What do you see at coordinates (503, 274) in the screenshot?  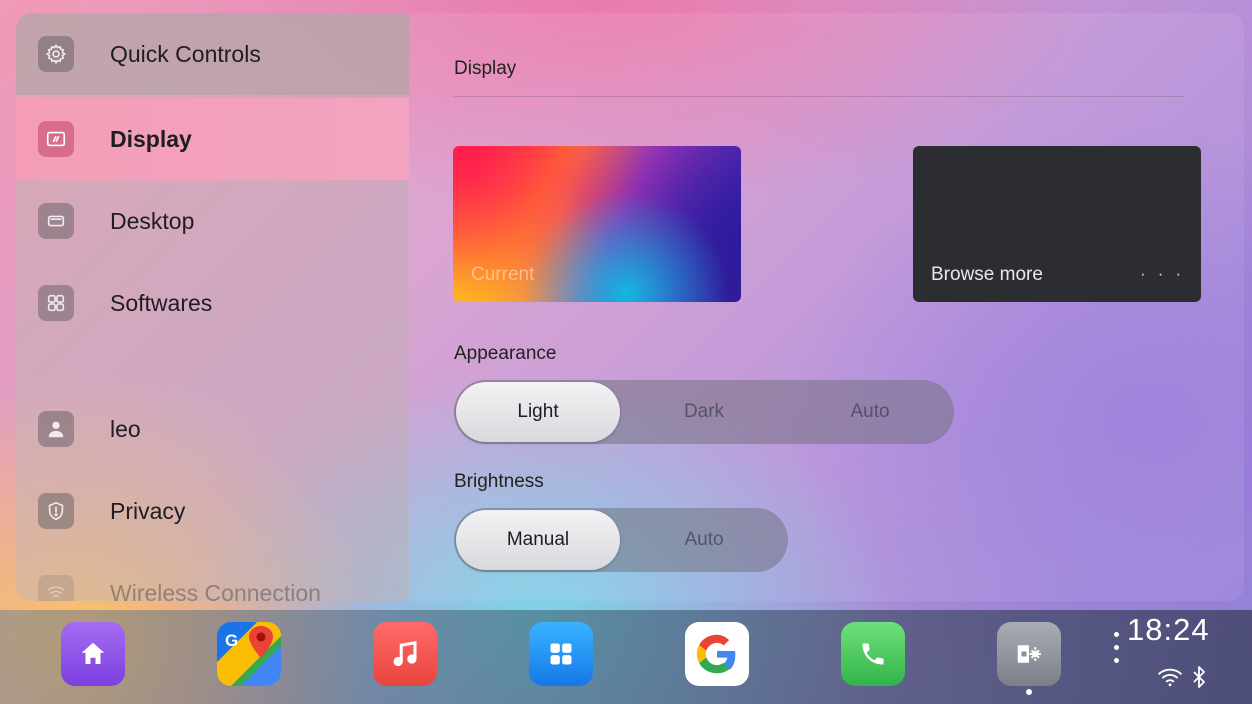 I see `wallpaper-current-label: Current` at bounding box center [503, 274].